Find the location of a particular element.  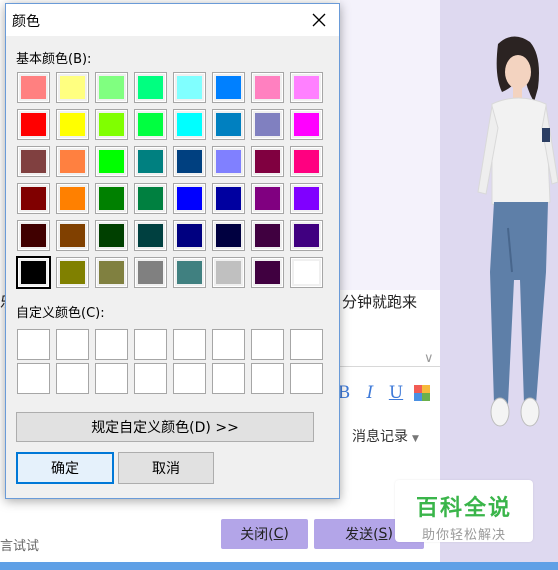

italic-button: I is located at coordinates (370, 393).